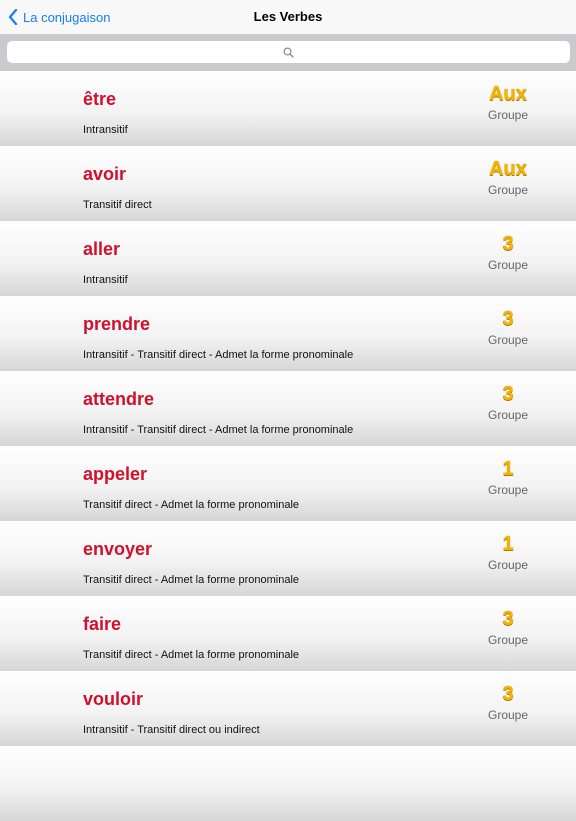 This screenshot has height=821, width=576. Describe the element at coordinates (113, 699) in the screenshot. I see `verb-name: vouloir` at that location.